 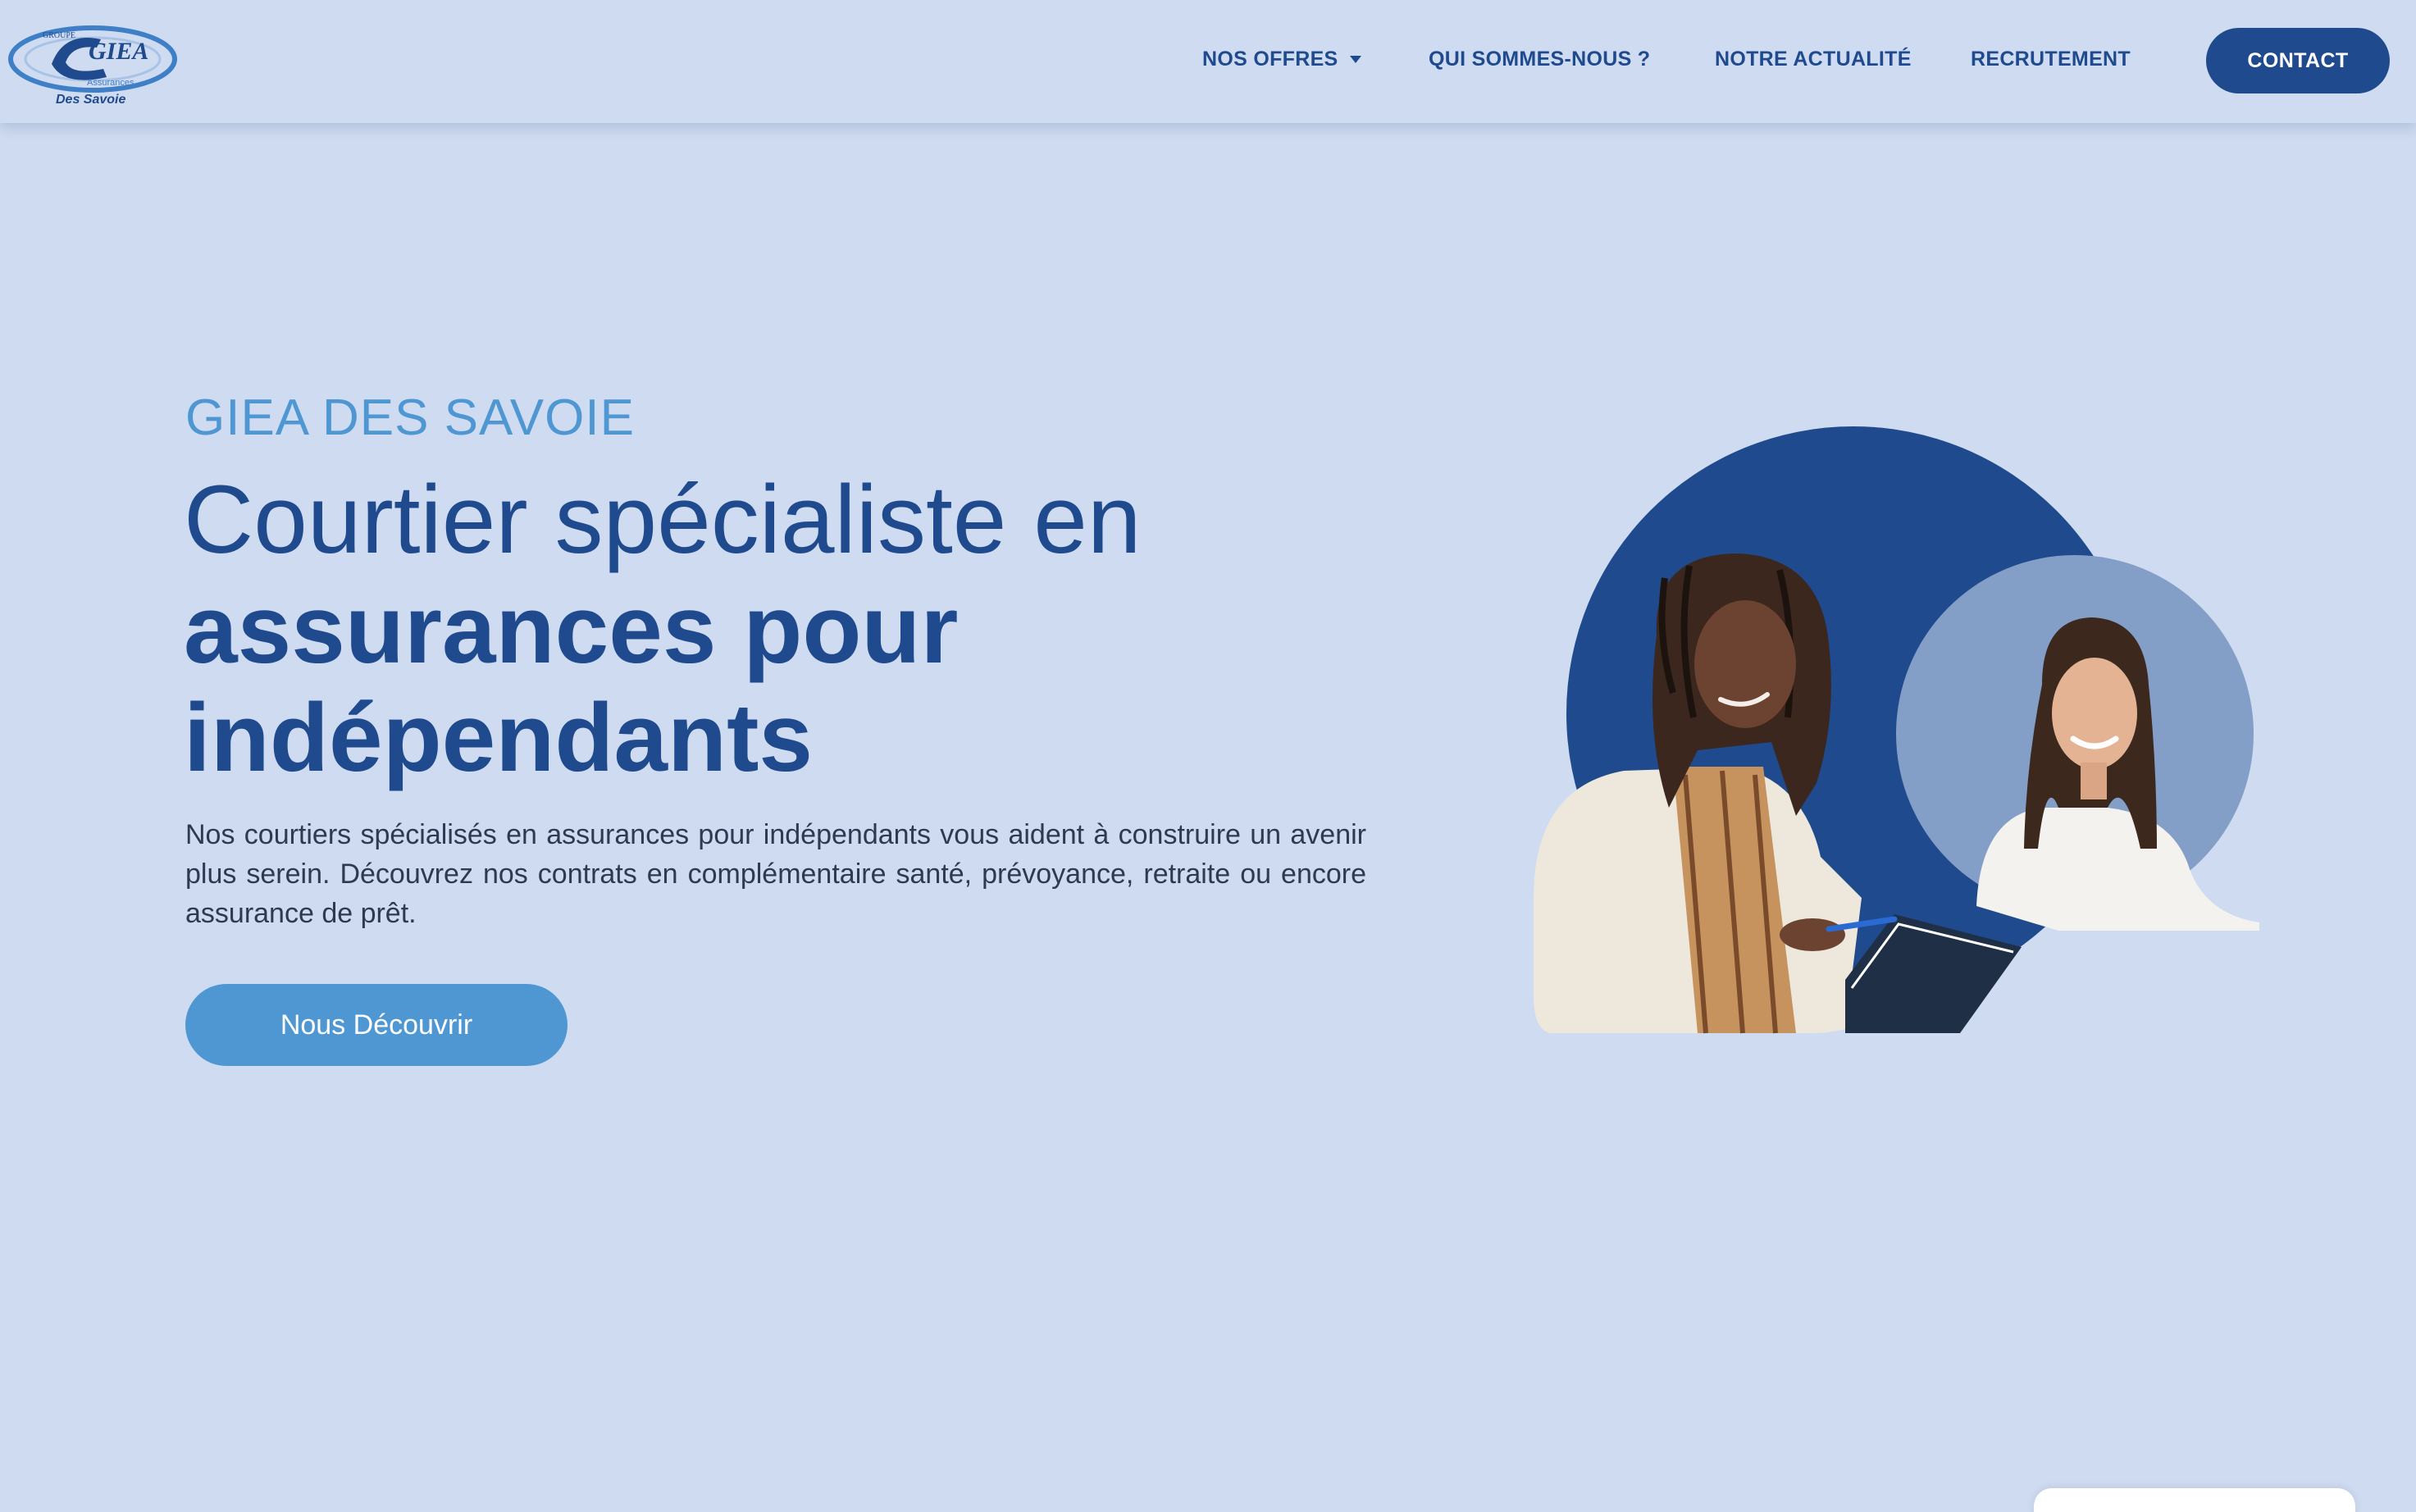 What do you see at coordinates (499, 738) in the screenshot?
I see `hero-title-line3: indépendants` at bounding box center [499, 738].